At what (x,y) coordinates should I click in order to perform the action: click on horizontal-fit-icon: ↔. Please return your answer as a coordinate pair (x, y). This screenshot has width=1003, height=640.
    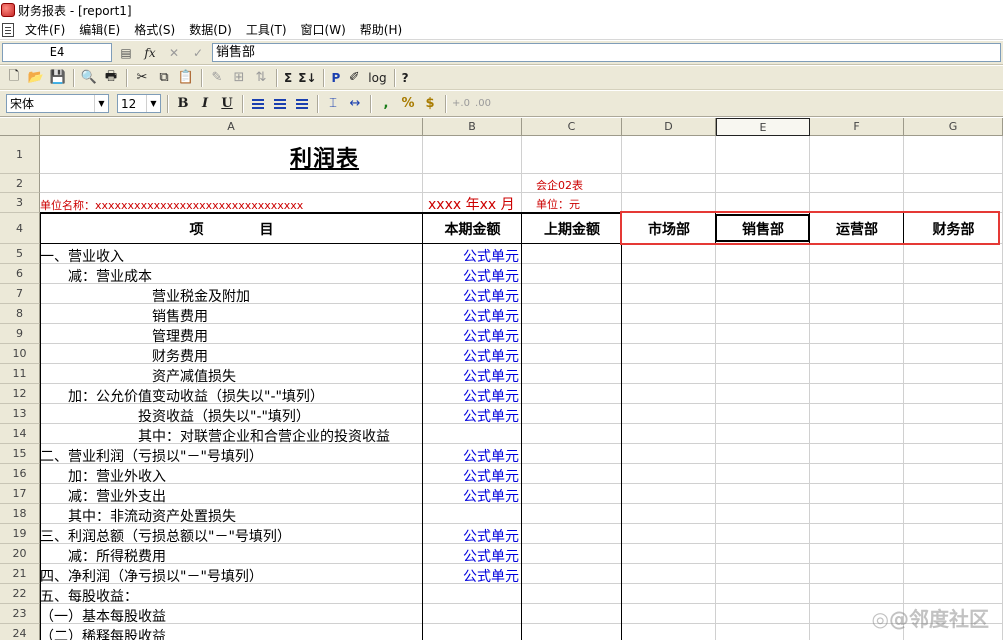
    Looking at the image, I should click on (355, 104).